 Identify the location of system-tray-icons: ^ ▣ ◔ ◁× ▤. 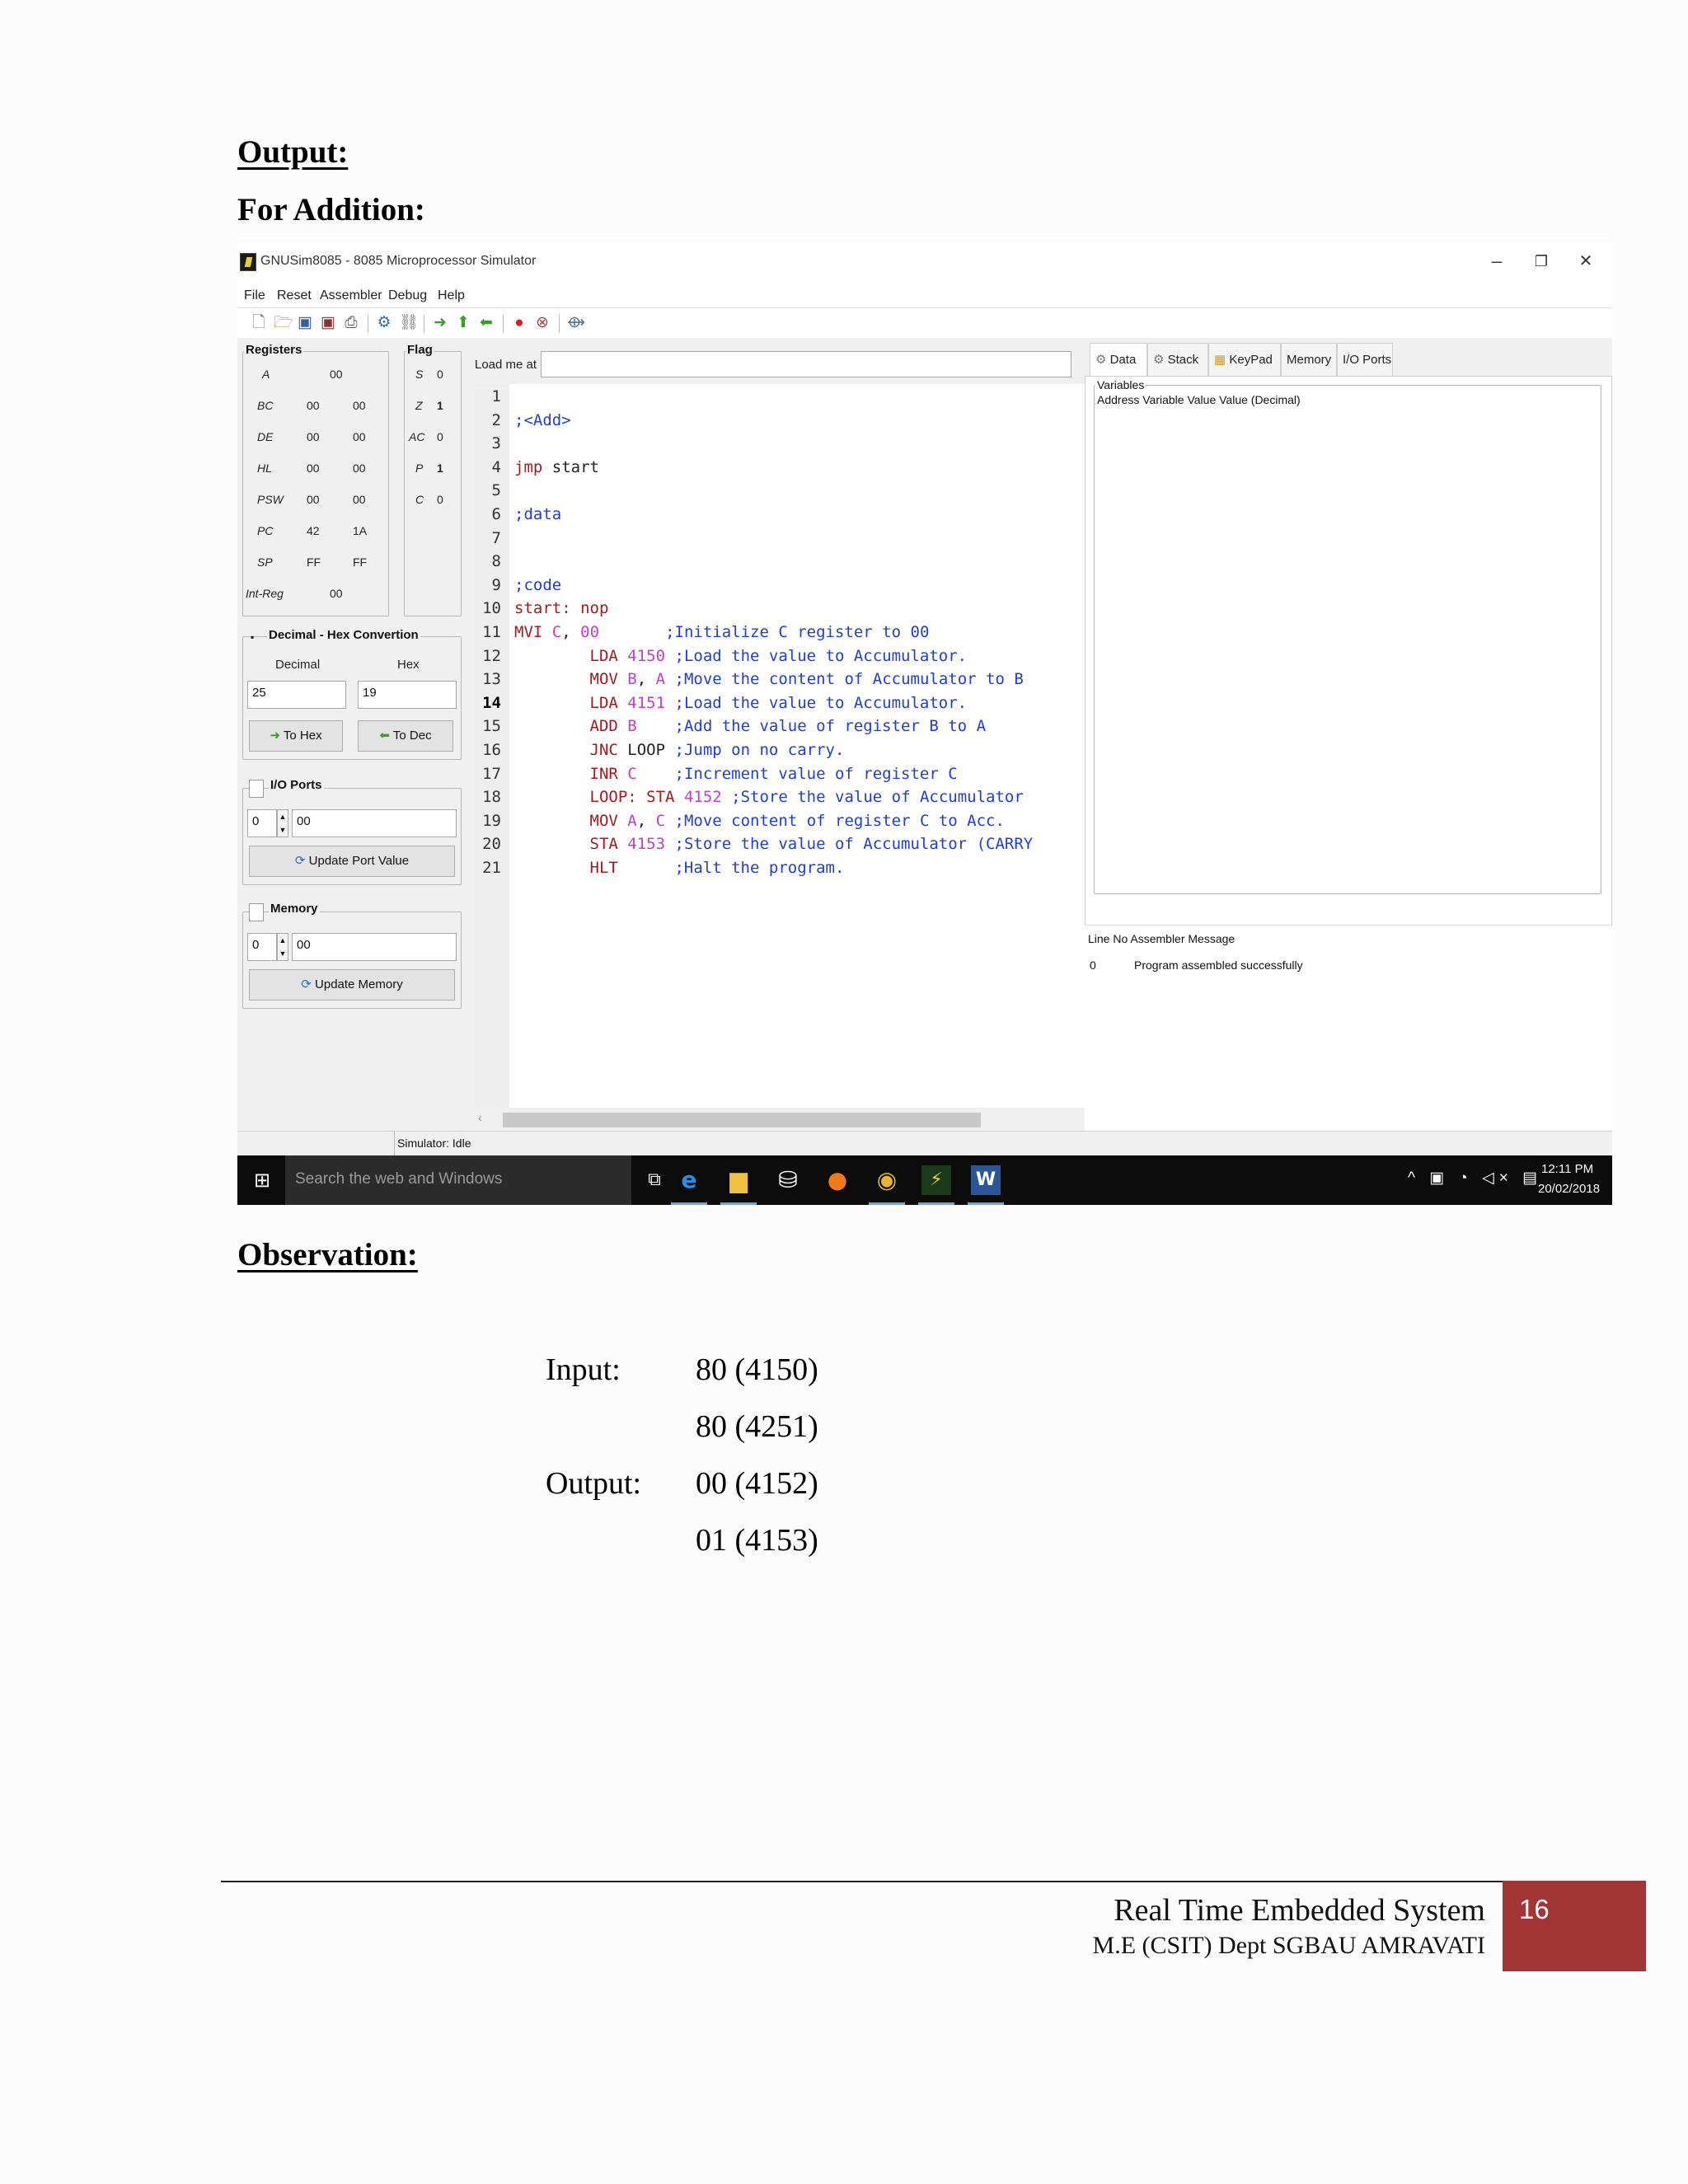
(1475, 1178).